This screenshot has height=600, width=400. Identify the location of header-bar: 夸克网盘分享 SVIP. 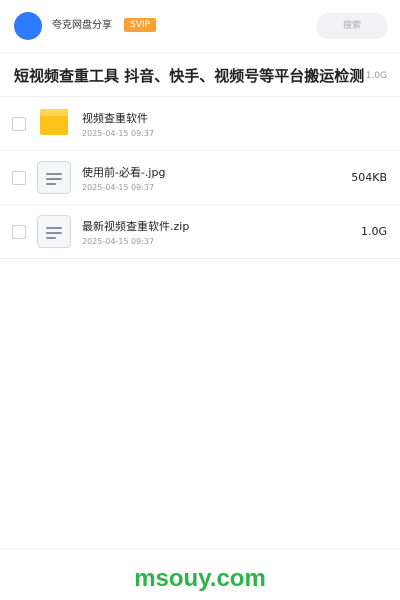
(200, 26).